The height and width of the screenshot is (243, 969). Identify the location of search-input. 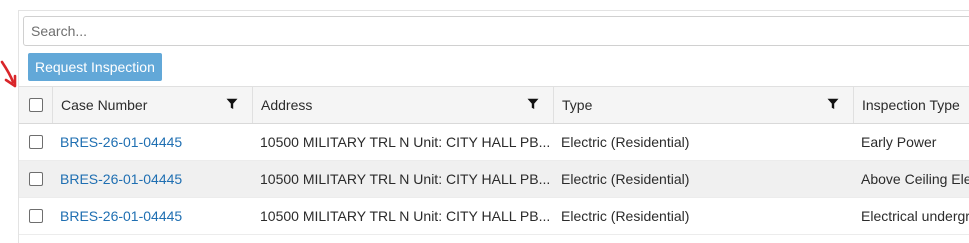
(496, 31).